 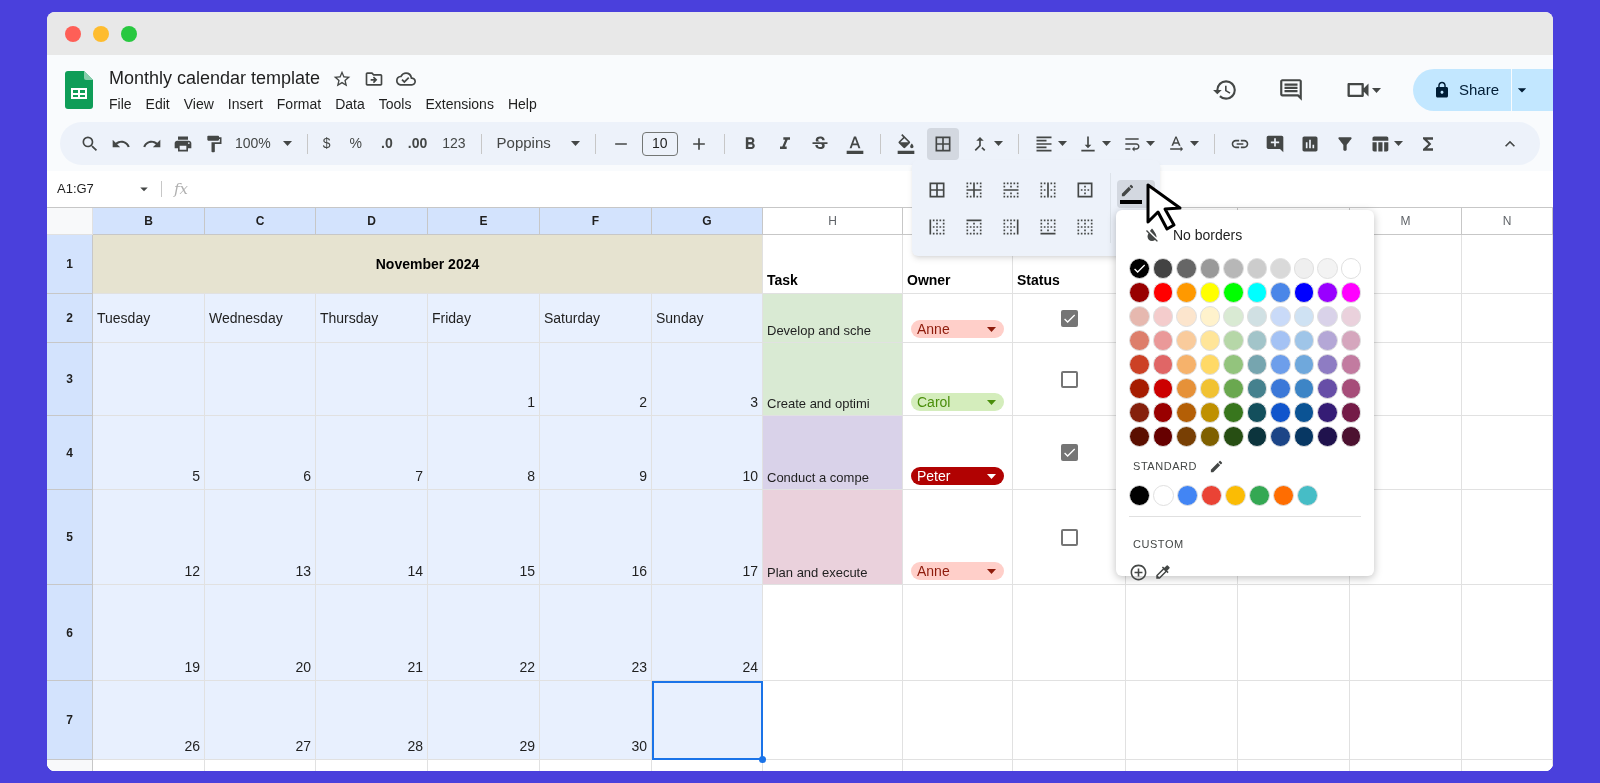 What do you see at coordinates (762, 759) in the screenshot?
I see `fill-handle` at bounding box center [762, 759].